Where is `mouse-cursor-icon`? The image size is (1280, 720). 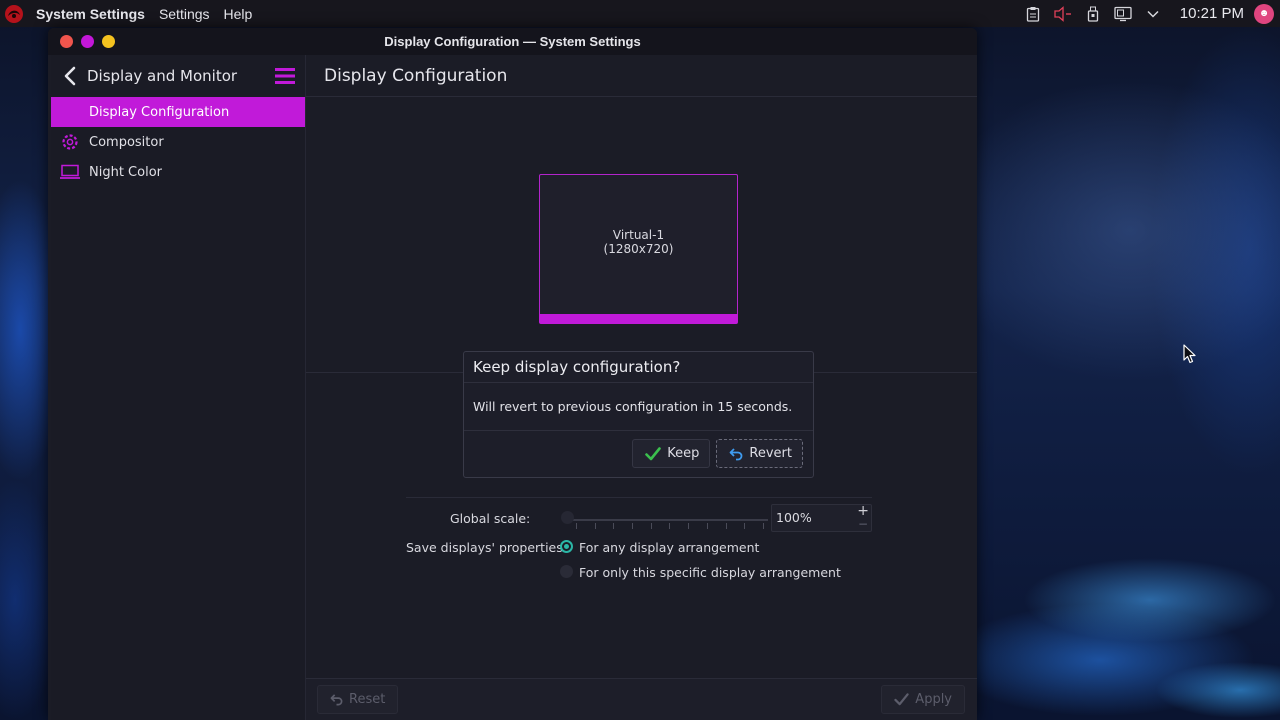 mouse-cursor-icon is located at coordinates (1189, 354).